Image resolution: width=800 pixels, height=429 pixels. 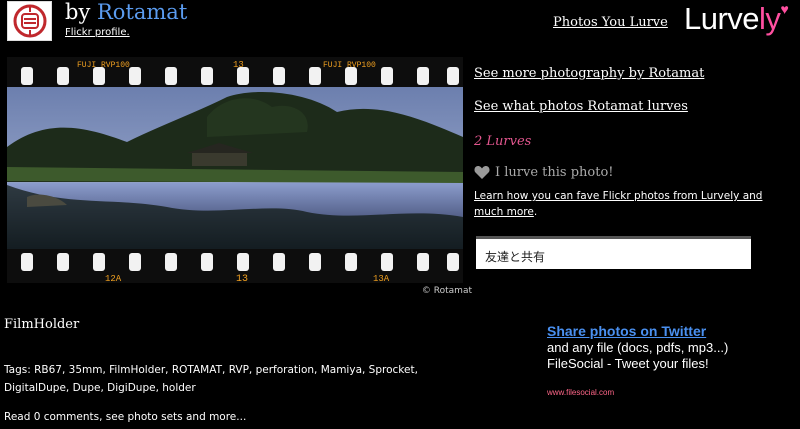 What do you see at coordinates (581, 106) in the screenshot?
I see `see-lurves-link: See what photos Rotamat lurves` at bounding box center [581, 106].